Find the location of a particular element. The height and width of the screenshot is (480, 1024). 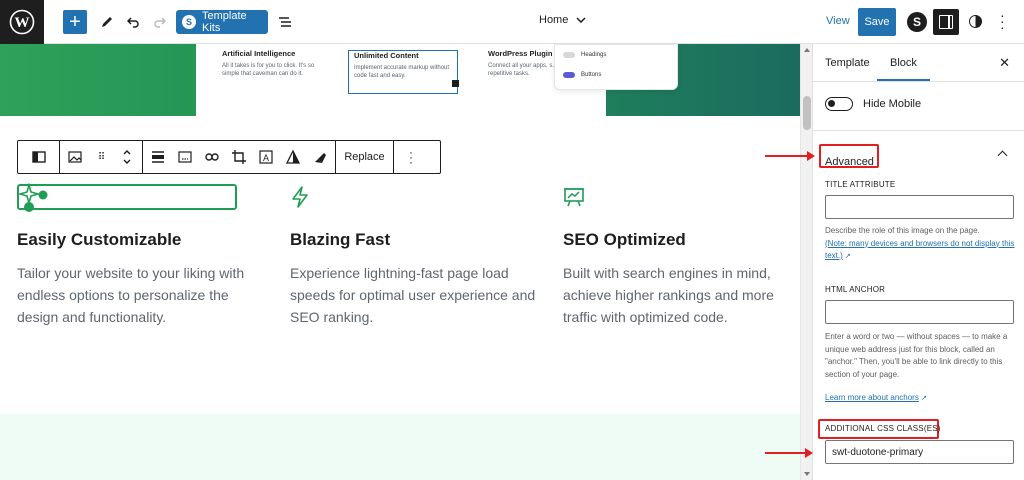

title-attribute-input is located at coordinates (919, 207).